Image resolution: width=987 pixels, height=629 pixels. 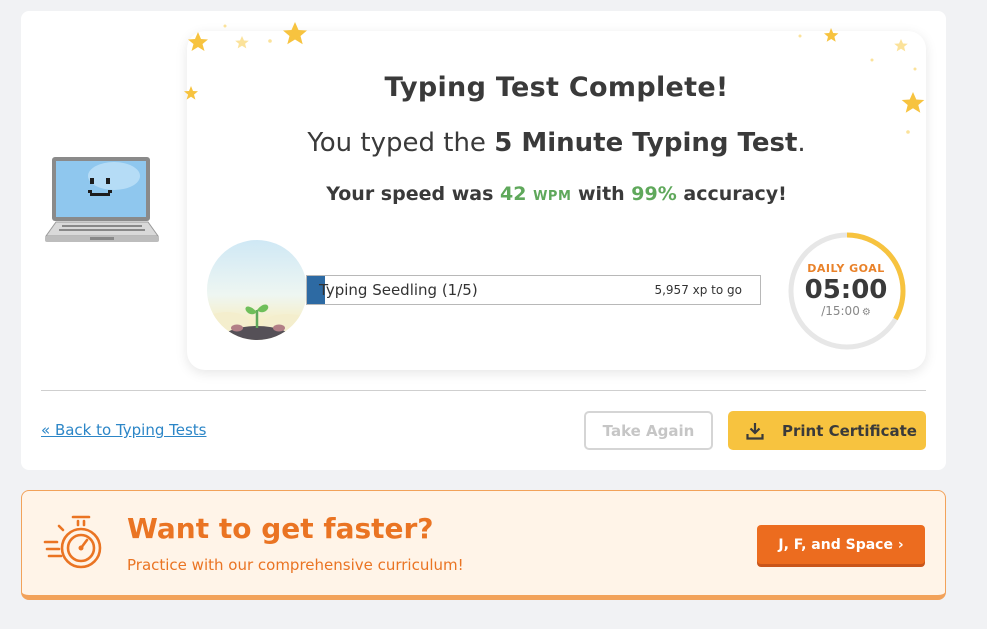 I want to click on wpm-unit: WPM, so click(x=552, y=196).